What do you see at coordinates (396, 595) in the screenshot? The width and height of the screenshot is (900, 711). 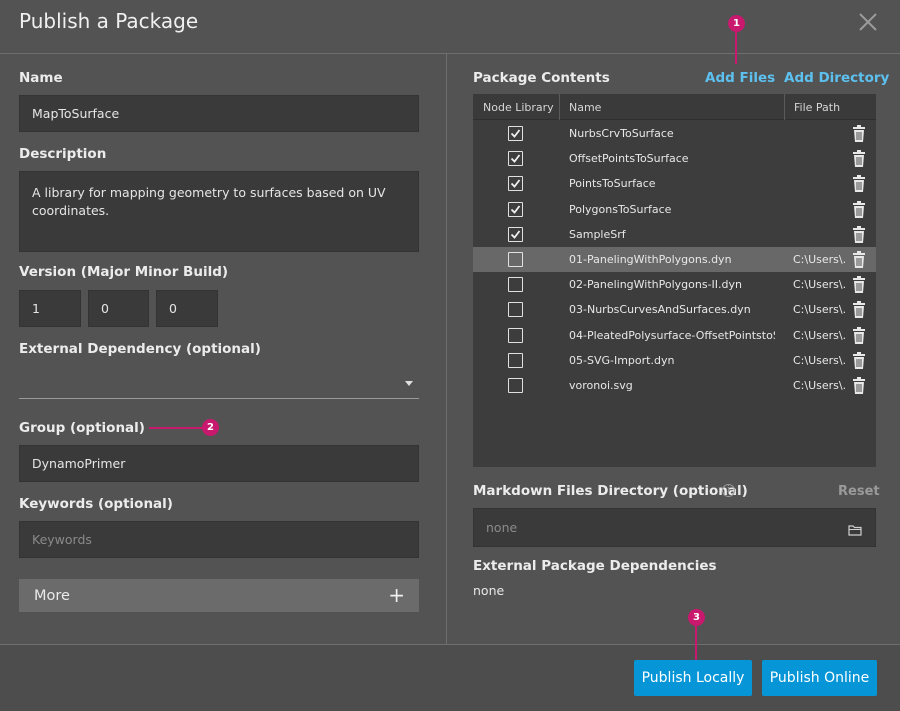 I see `plus-icon: +` at bounding box center [396, 595].